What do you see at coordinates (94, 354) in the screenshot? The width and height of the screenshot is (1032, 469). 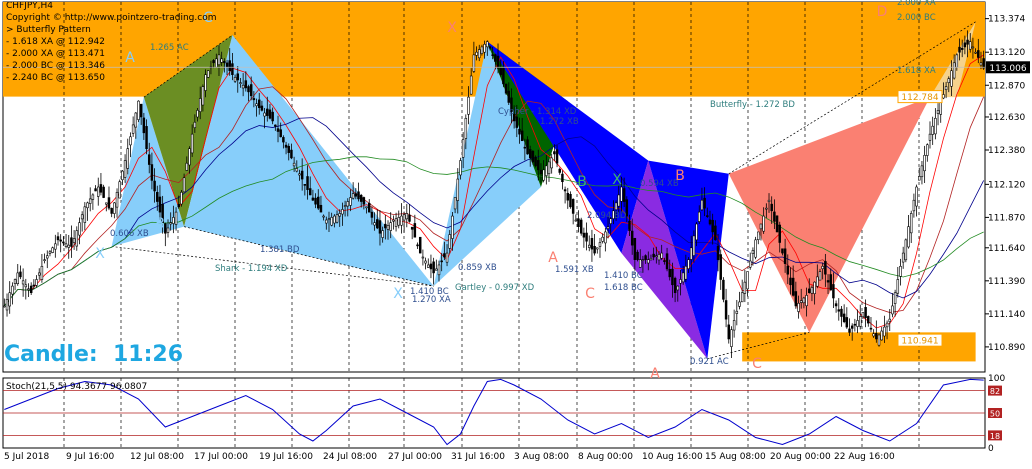 I see `candle-timer: Candle: 11:26` at bounding box center [94, 354].